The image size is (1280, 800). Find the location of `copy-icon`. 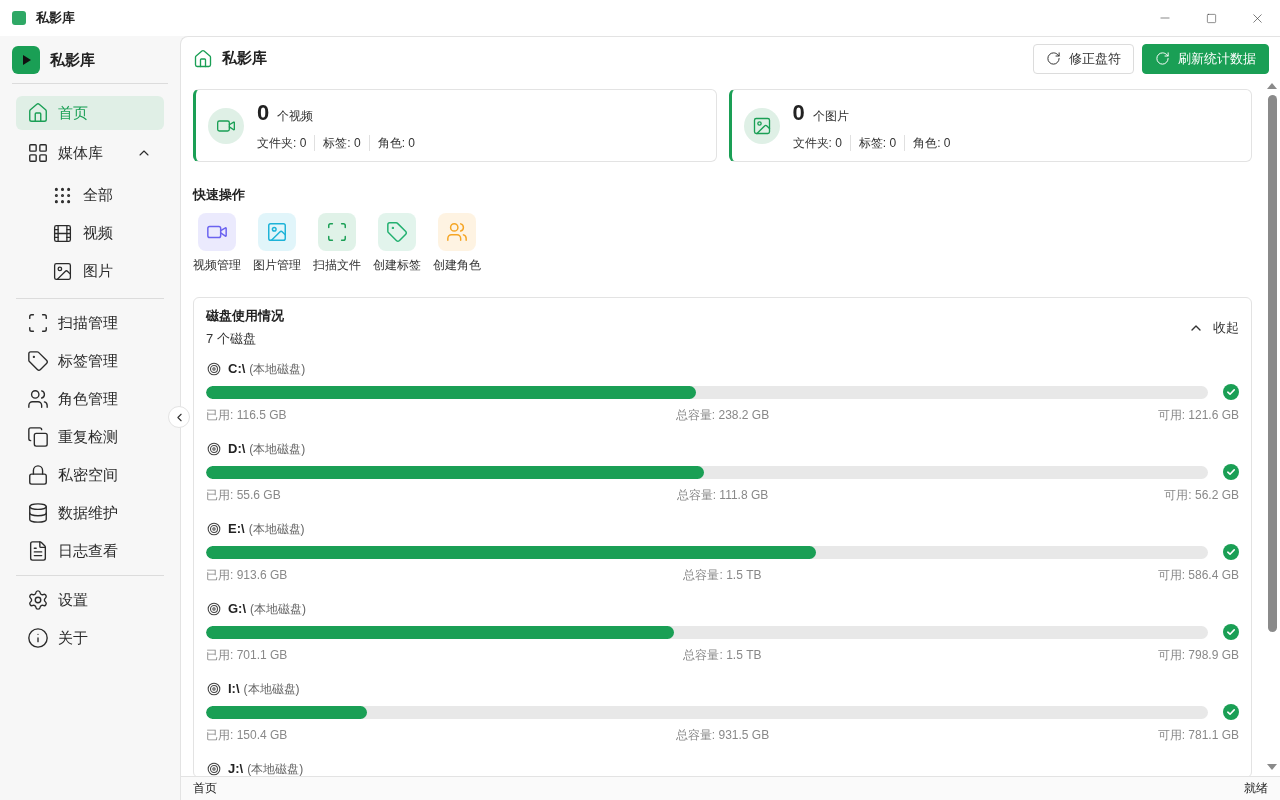

copy-icon is located at coordinates (38, 437).